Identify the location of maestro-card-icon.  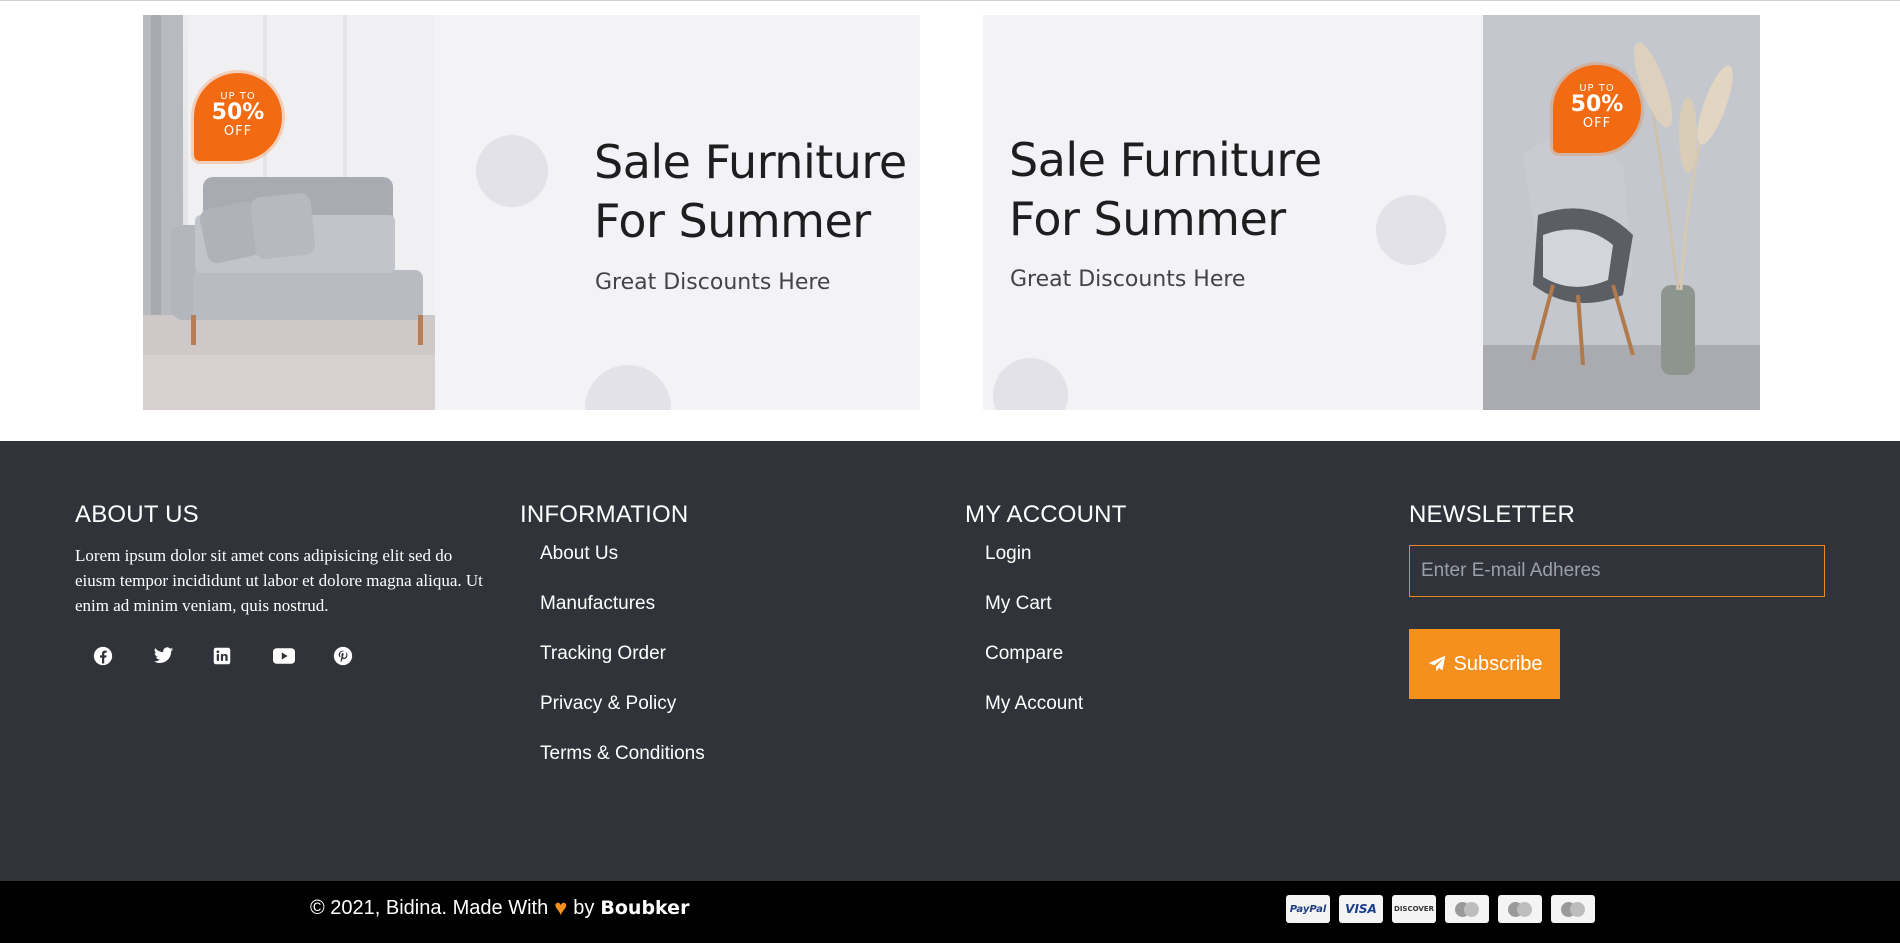
(1573, 909).